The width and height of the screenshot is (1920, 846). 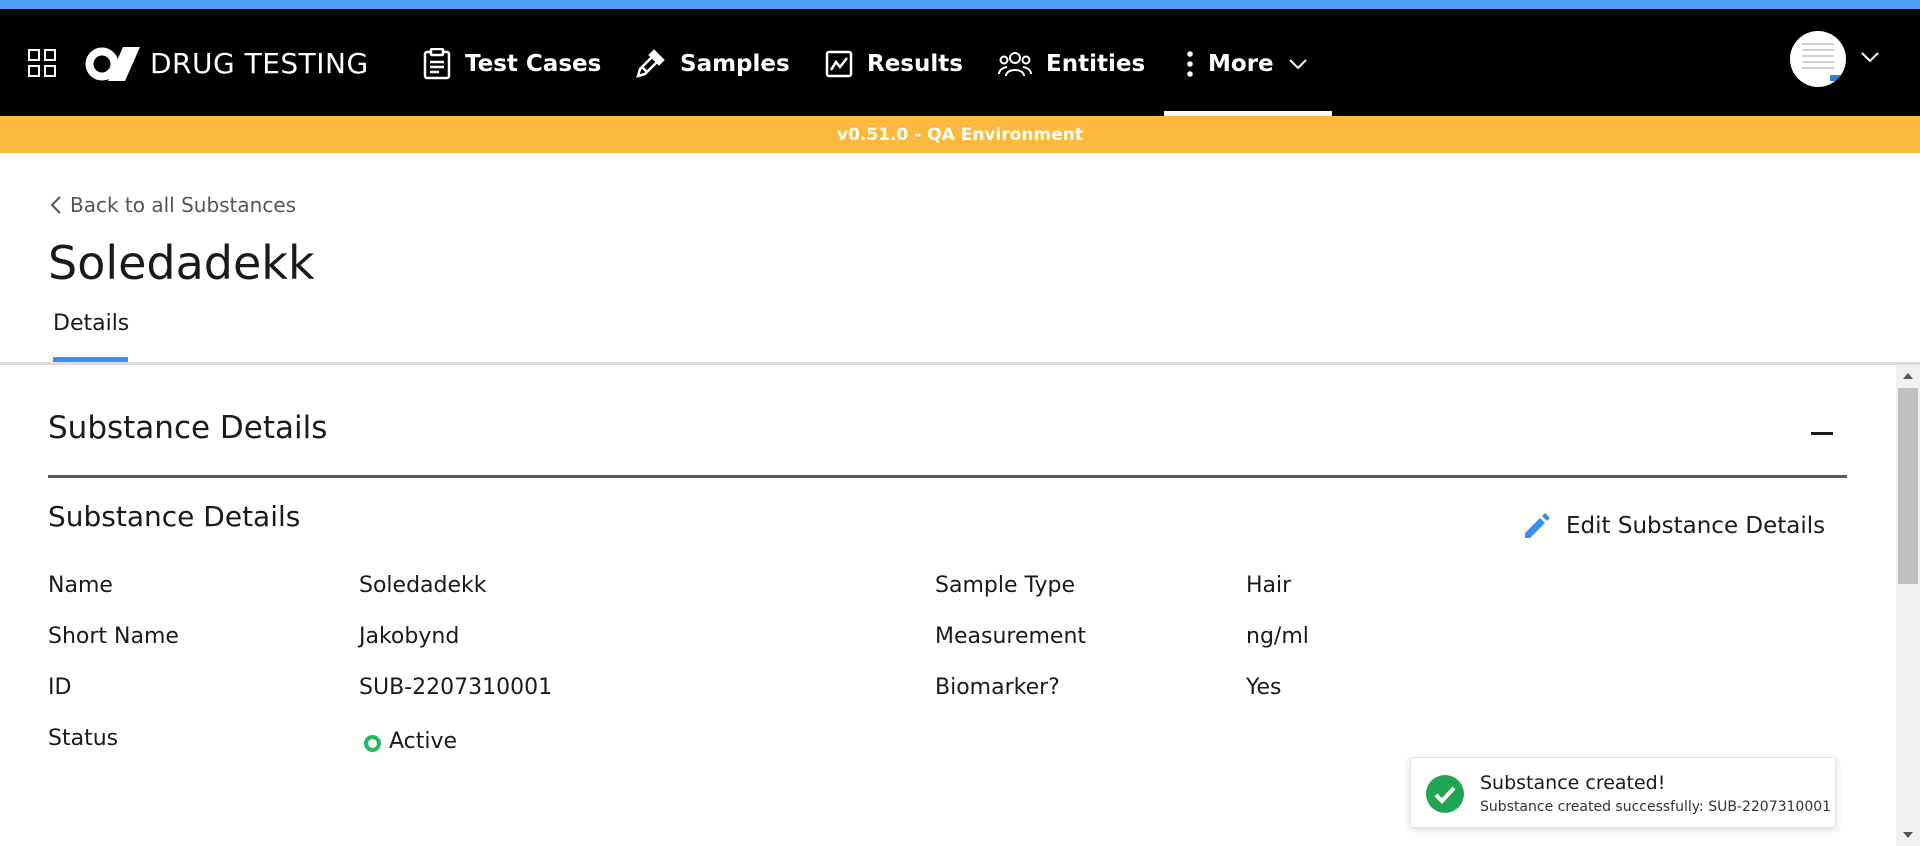 What do you see at coordinates (1818, 59) in the screenshot?
I see `avatar` at bounding box center [1818, 59].